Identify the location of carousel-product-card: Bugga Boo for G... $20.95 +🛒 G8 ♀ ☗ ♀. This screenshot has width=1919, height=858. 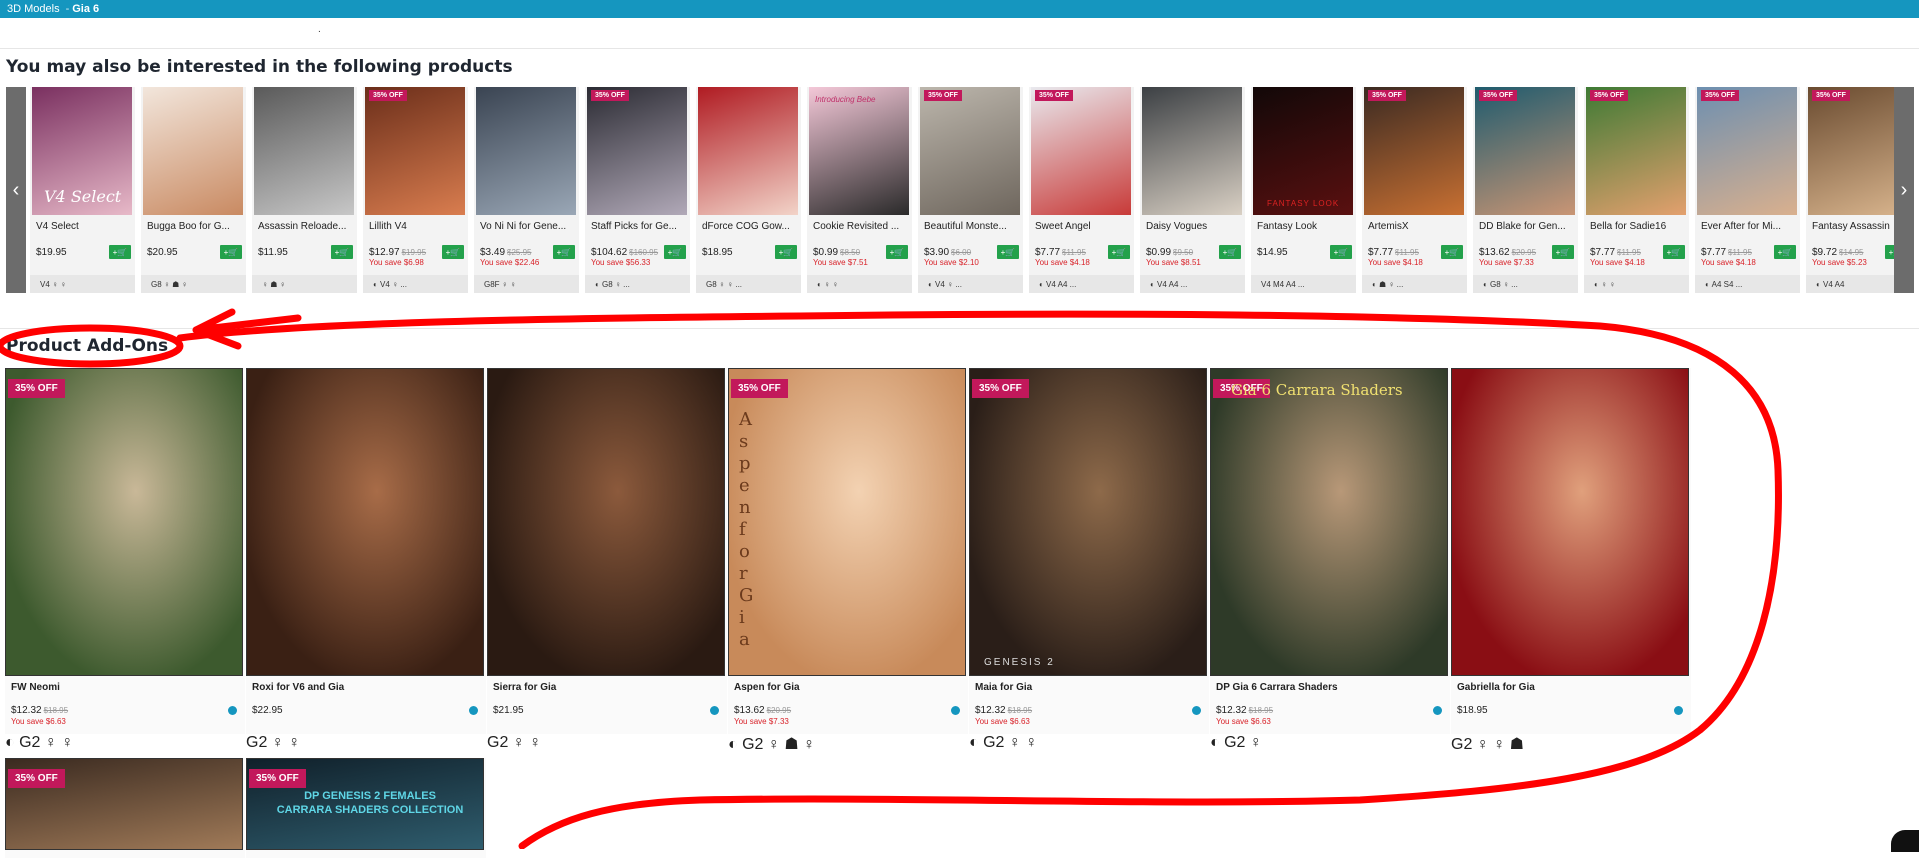
(193, 190).